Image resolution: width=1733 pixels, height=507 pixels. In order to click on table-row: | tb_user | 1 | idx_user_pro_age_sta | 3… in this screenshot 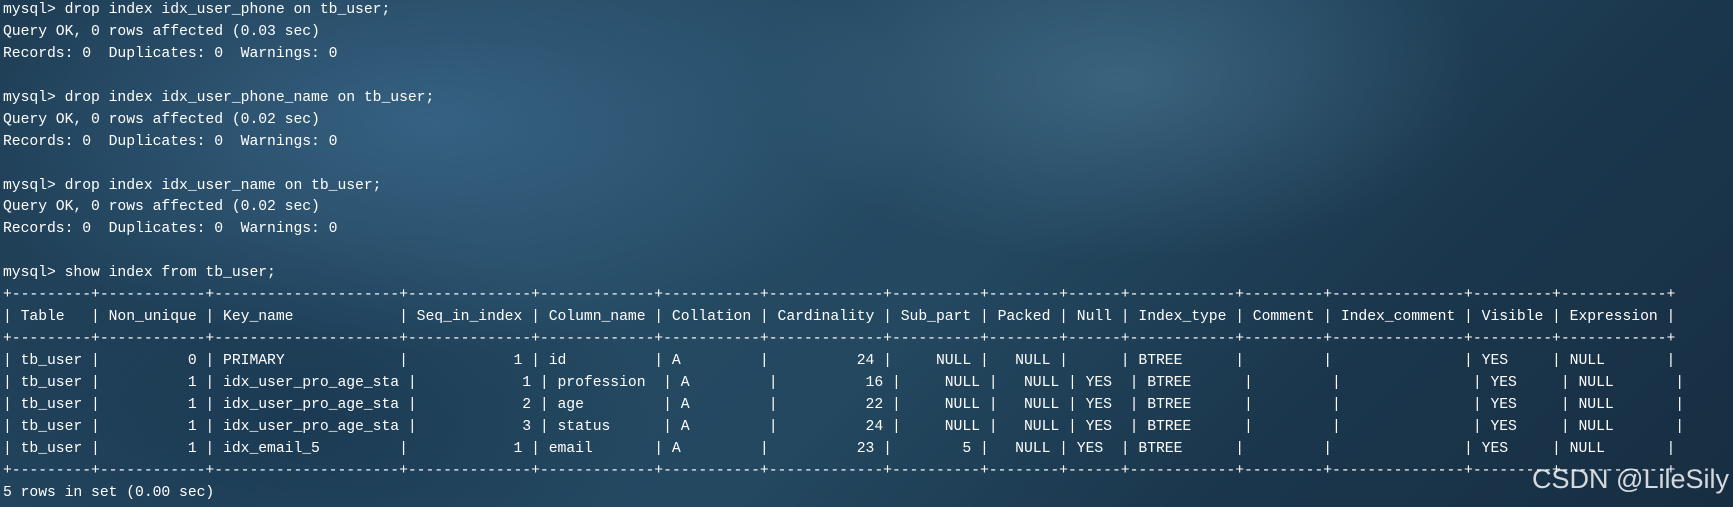, I will do `click(844, 426)`.